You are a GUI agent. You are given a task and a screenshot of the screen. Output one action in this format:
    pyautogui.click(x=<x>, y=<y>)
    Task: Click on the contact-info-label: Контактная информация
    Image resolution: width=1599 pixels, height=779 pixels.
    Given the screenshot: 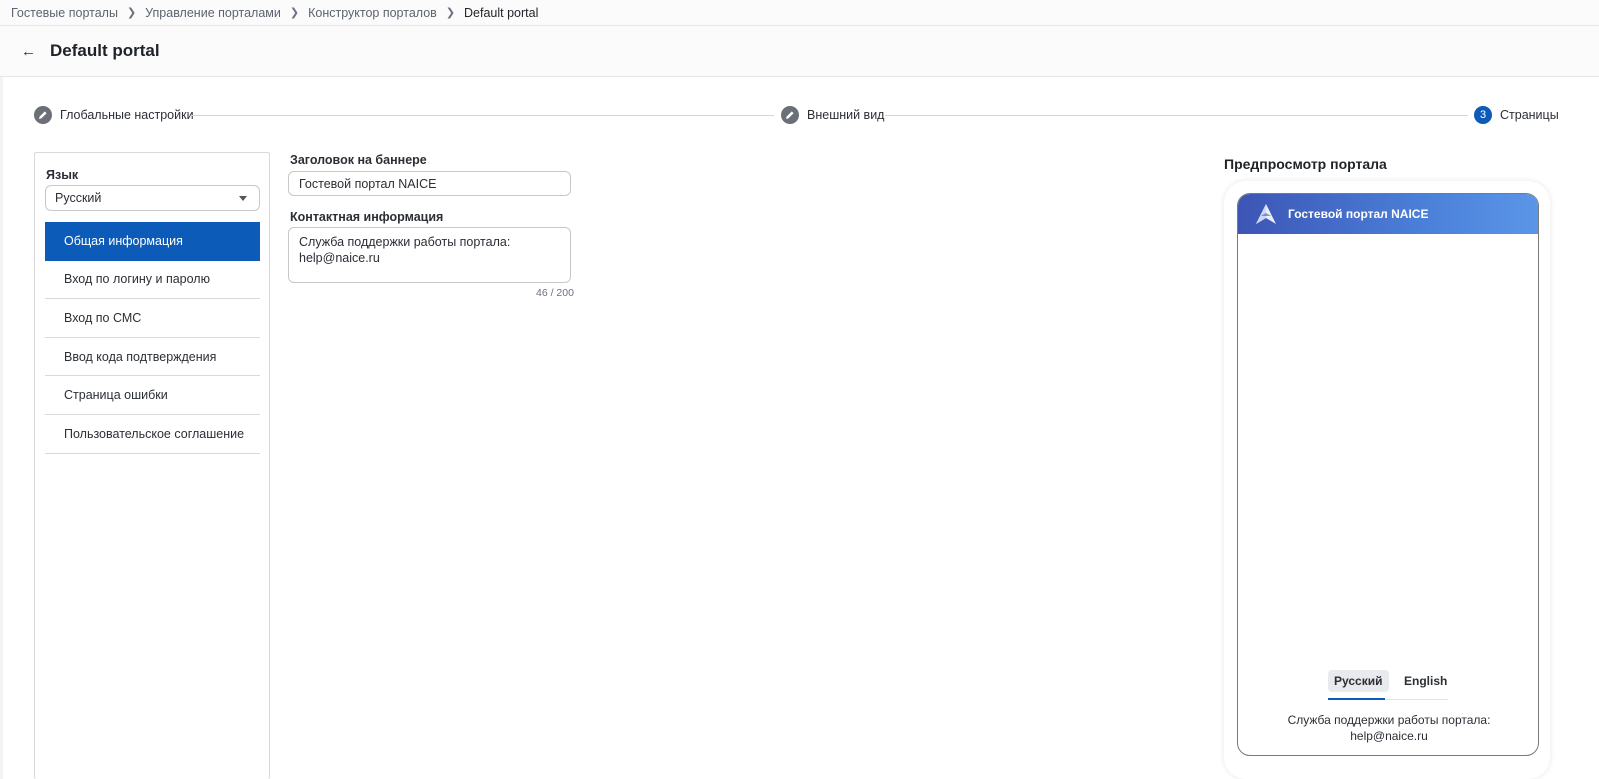 What is the action you would take?
    pyautogui.click(x=367, y=217)
    